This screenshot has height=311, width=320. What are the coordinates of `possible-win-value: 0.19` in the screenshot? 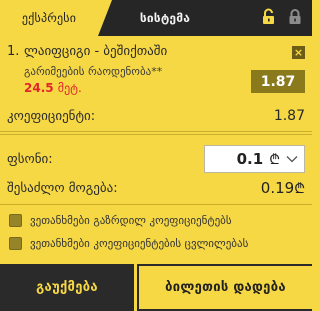 It's located at (277, 187).